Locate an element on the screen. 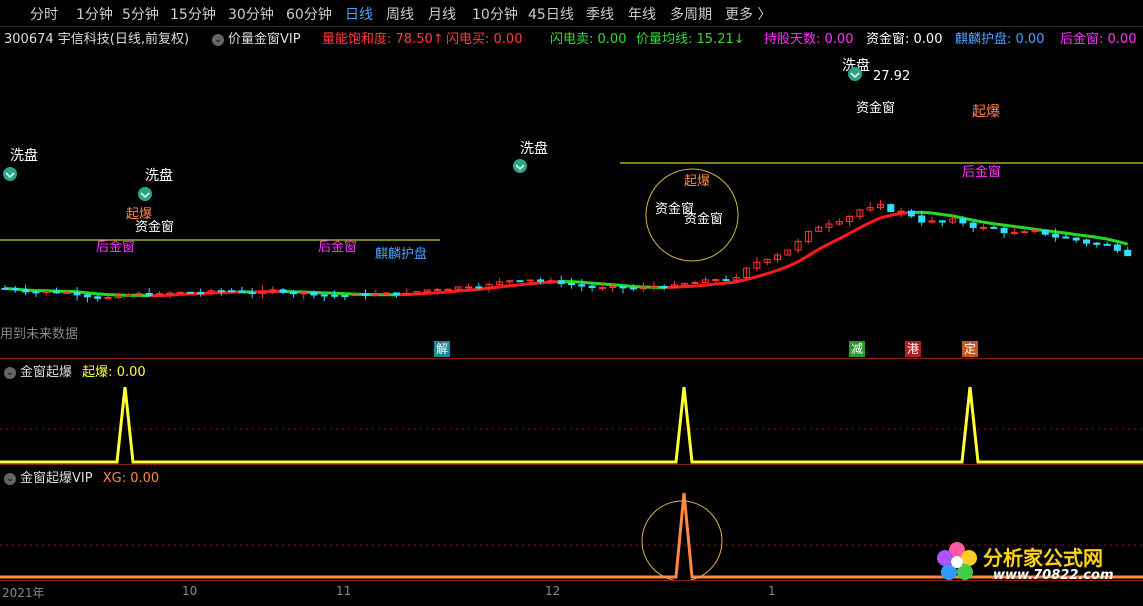 This screenshot has height=606, width=1143. period-tab-8: 月线 is located at coordinates (442, 14).